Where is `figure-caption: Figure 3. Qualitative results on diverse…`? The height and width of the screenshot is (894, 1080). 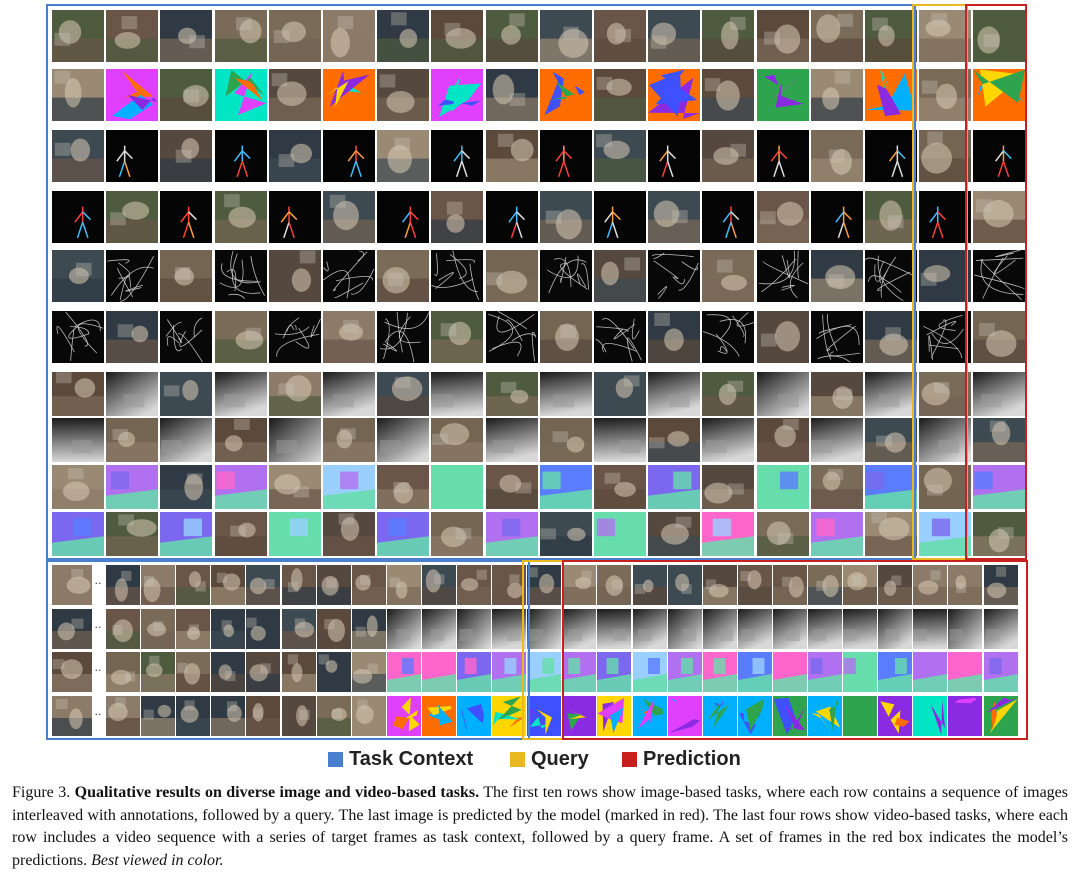 figure-caption: Figure 3. Qualitative results on diverse… is located at coordinates (540, 827).